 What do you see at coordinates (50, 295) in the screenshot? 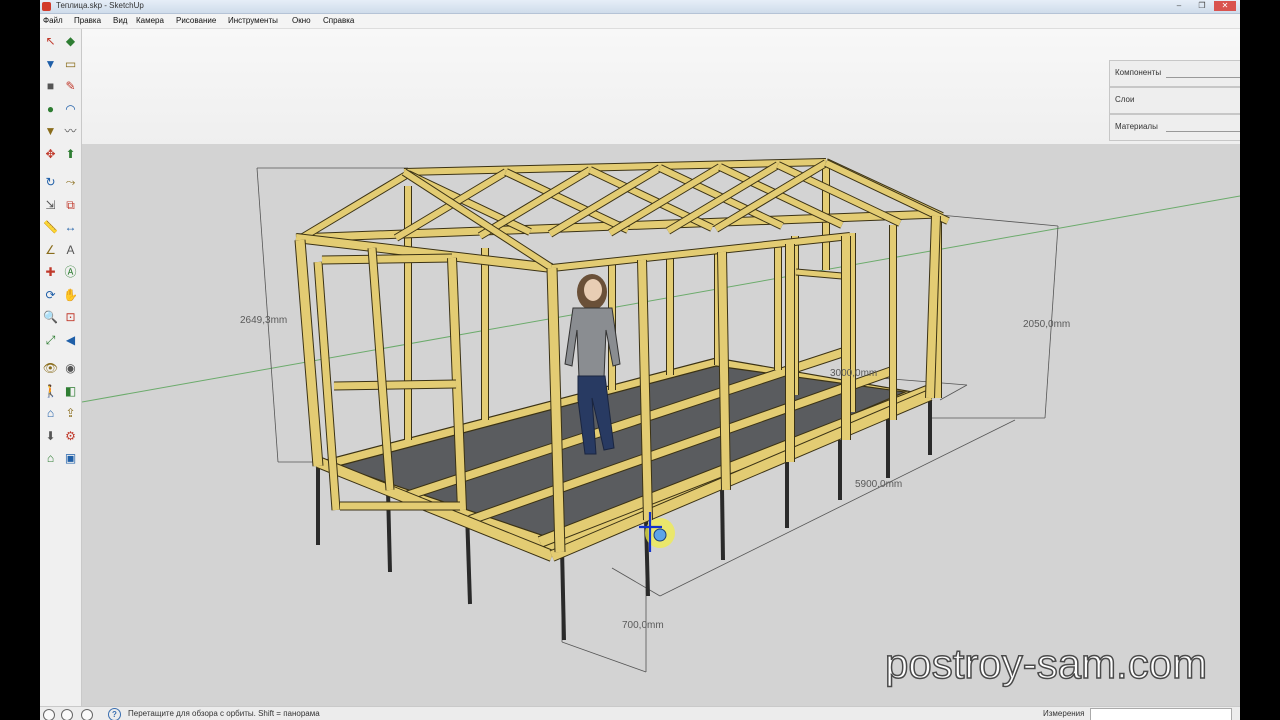
I see `orbit-icon: ⟳` at bounding box center [50, 295].